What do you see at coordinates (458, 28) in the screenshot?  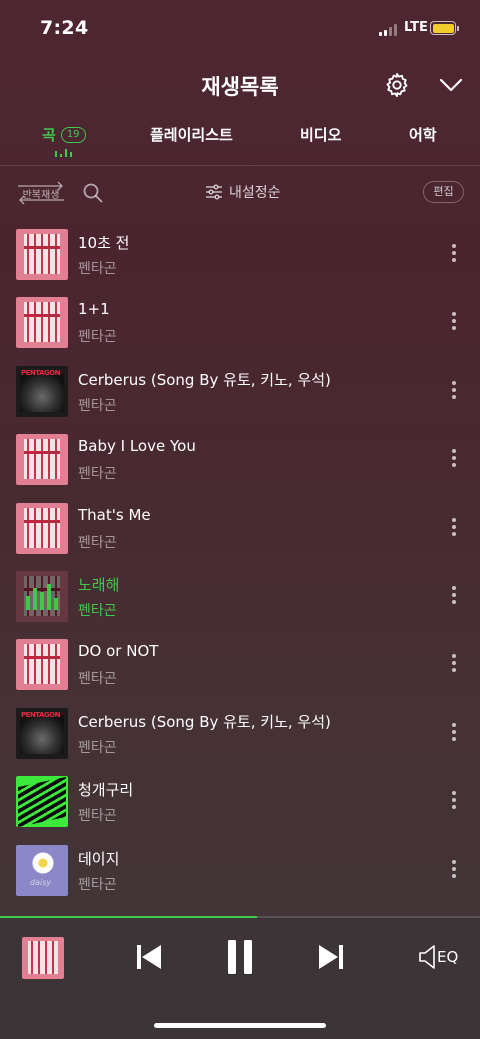 I see `battery-cap` at bounding box center [458, 28].